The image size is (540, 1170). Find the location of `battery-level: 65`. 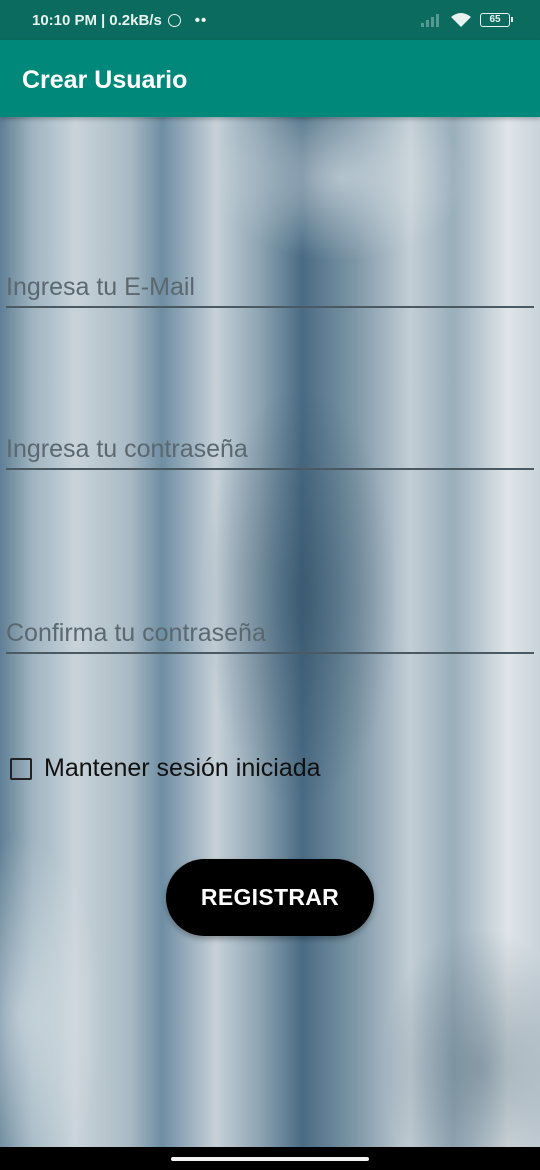

battery-level: 65 is located at coordinates (495, 19).